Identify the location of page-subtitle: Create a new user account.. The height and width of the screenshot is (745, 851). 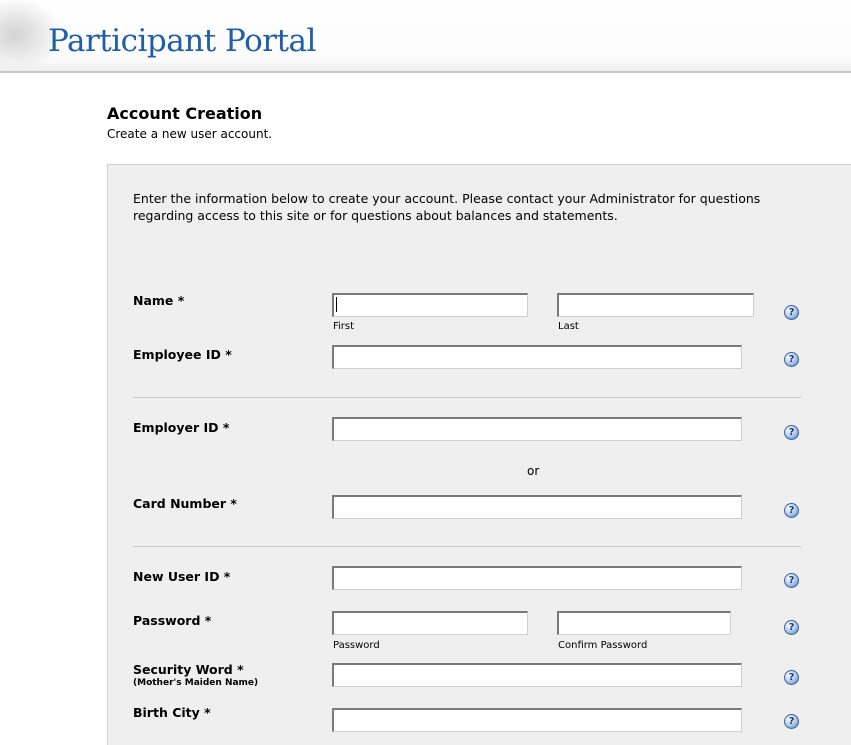
(190, 134).